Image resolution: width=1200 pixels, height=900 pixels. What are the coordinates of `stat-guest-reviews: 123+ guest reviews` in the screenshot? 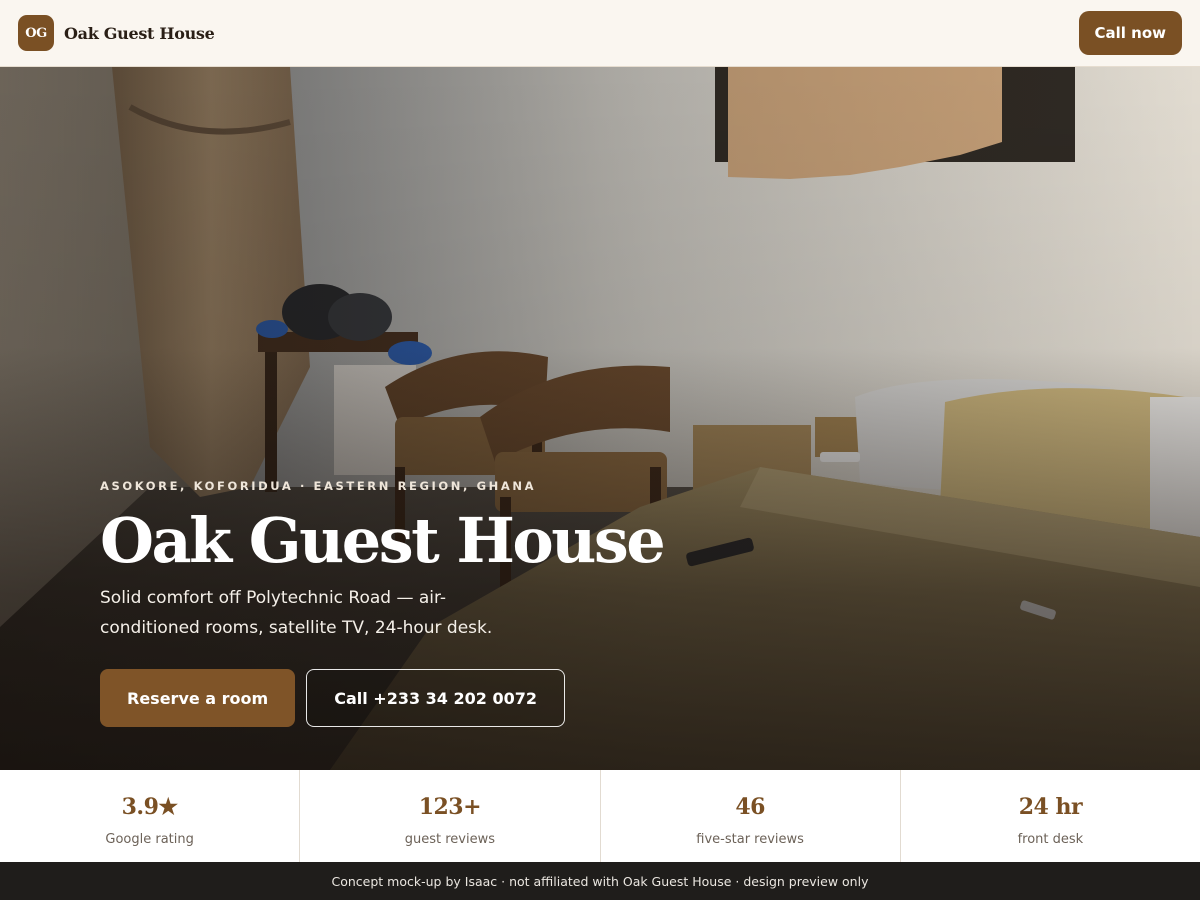 It's located at (450, 816).